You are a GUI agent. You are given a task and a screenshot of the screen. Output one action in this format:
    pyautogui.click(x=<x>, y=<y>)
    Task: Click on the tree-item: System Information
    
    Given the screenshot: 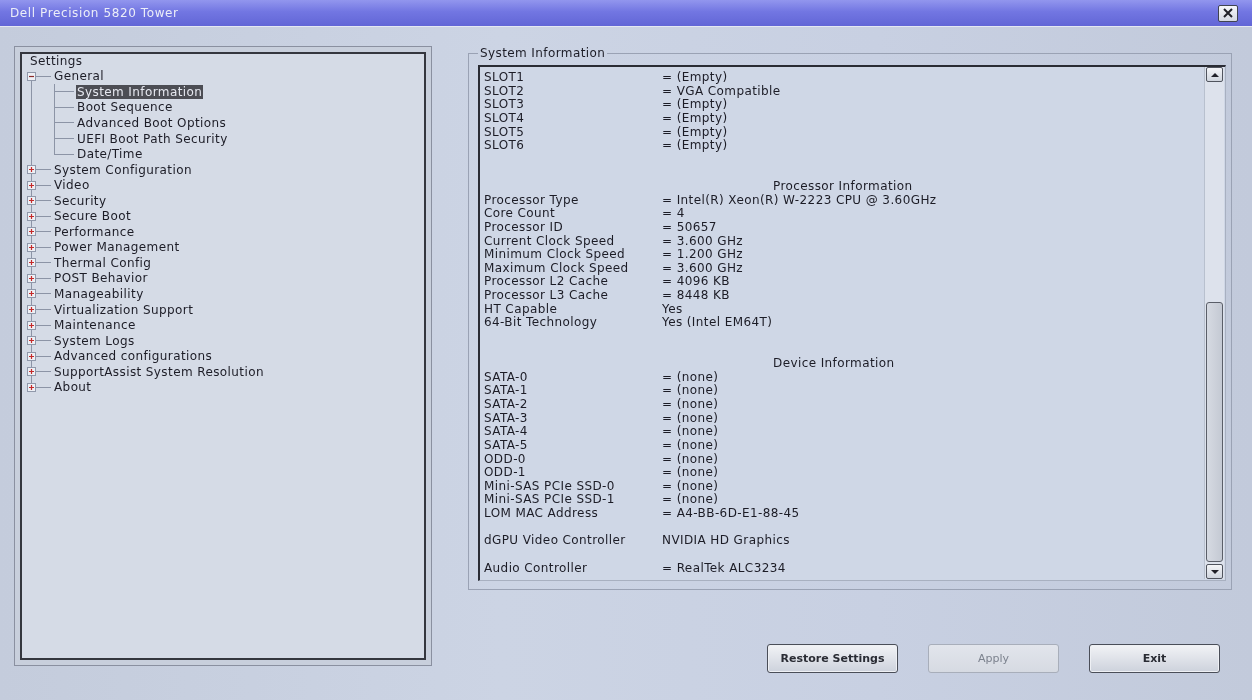 What is the action you would take?
    pyautogui.click(x=140, y=91)
    